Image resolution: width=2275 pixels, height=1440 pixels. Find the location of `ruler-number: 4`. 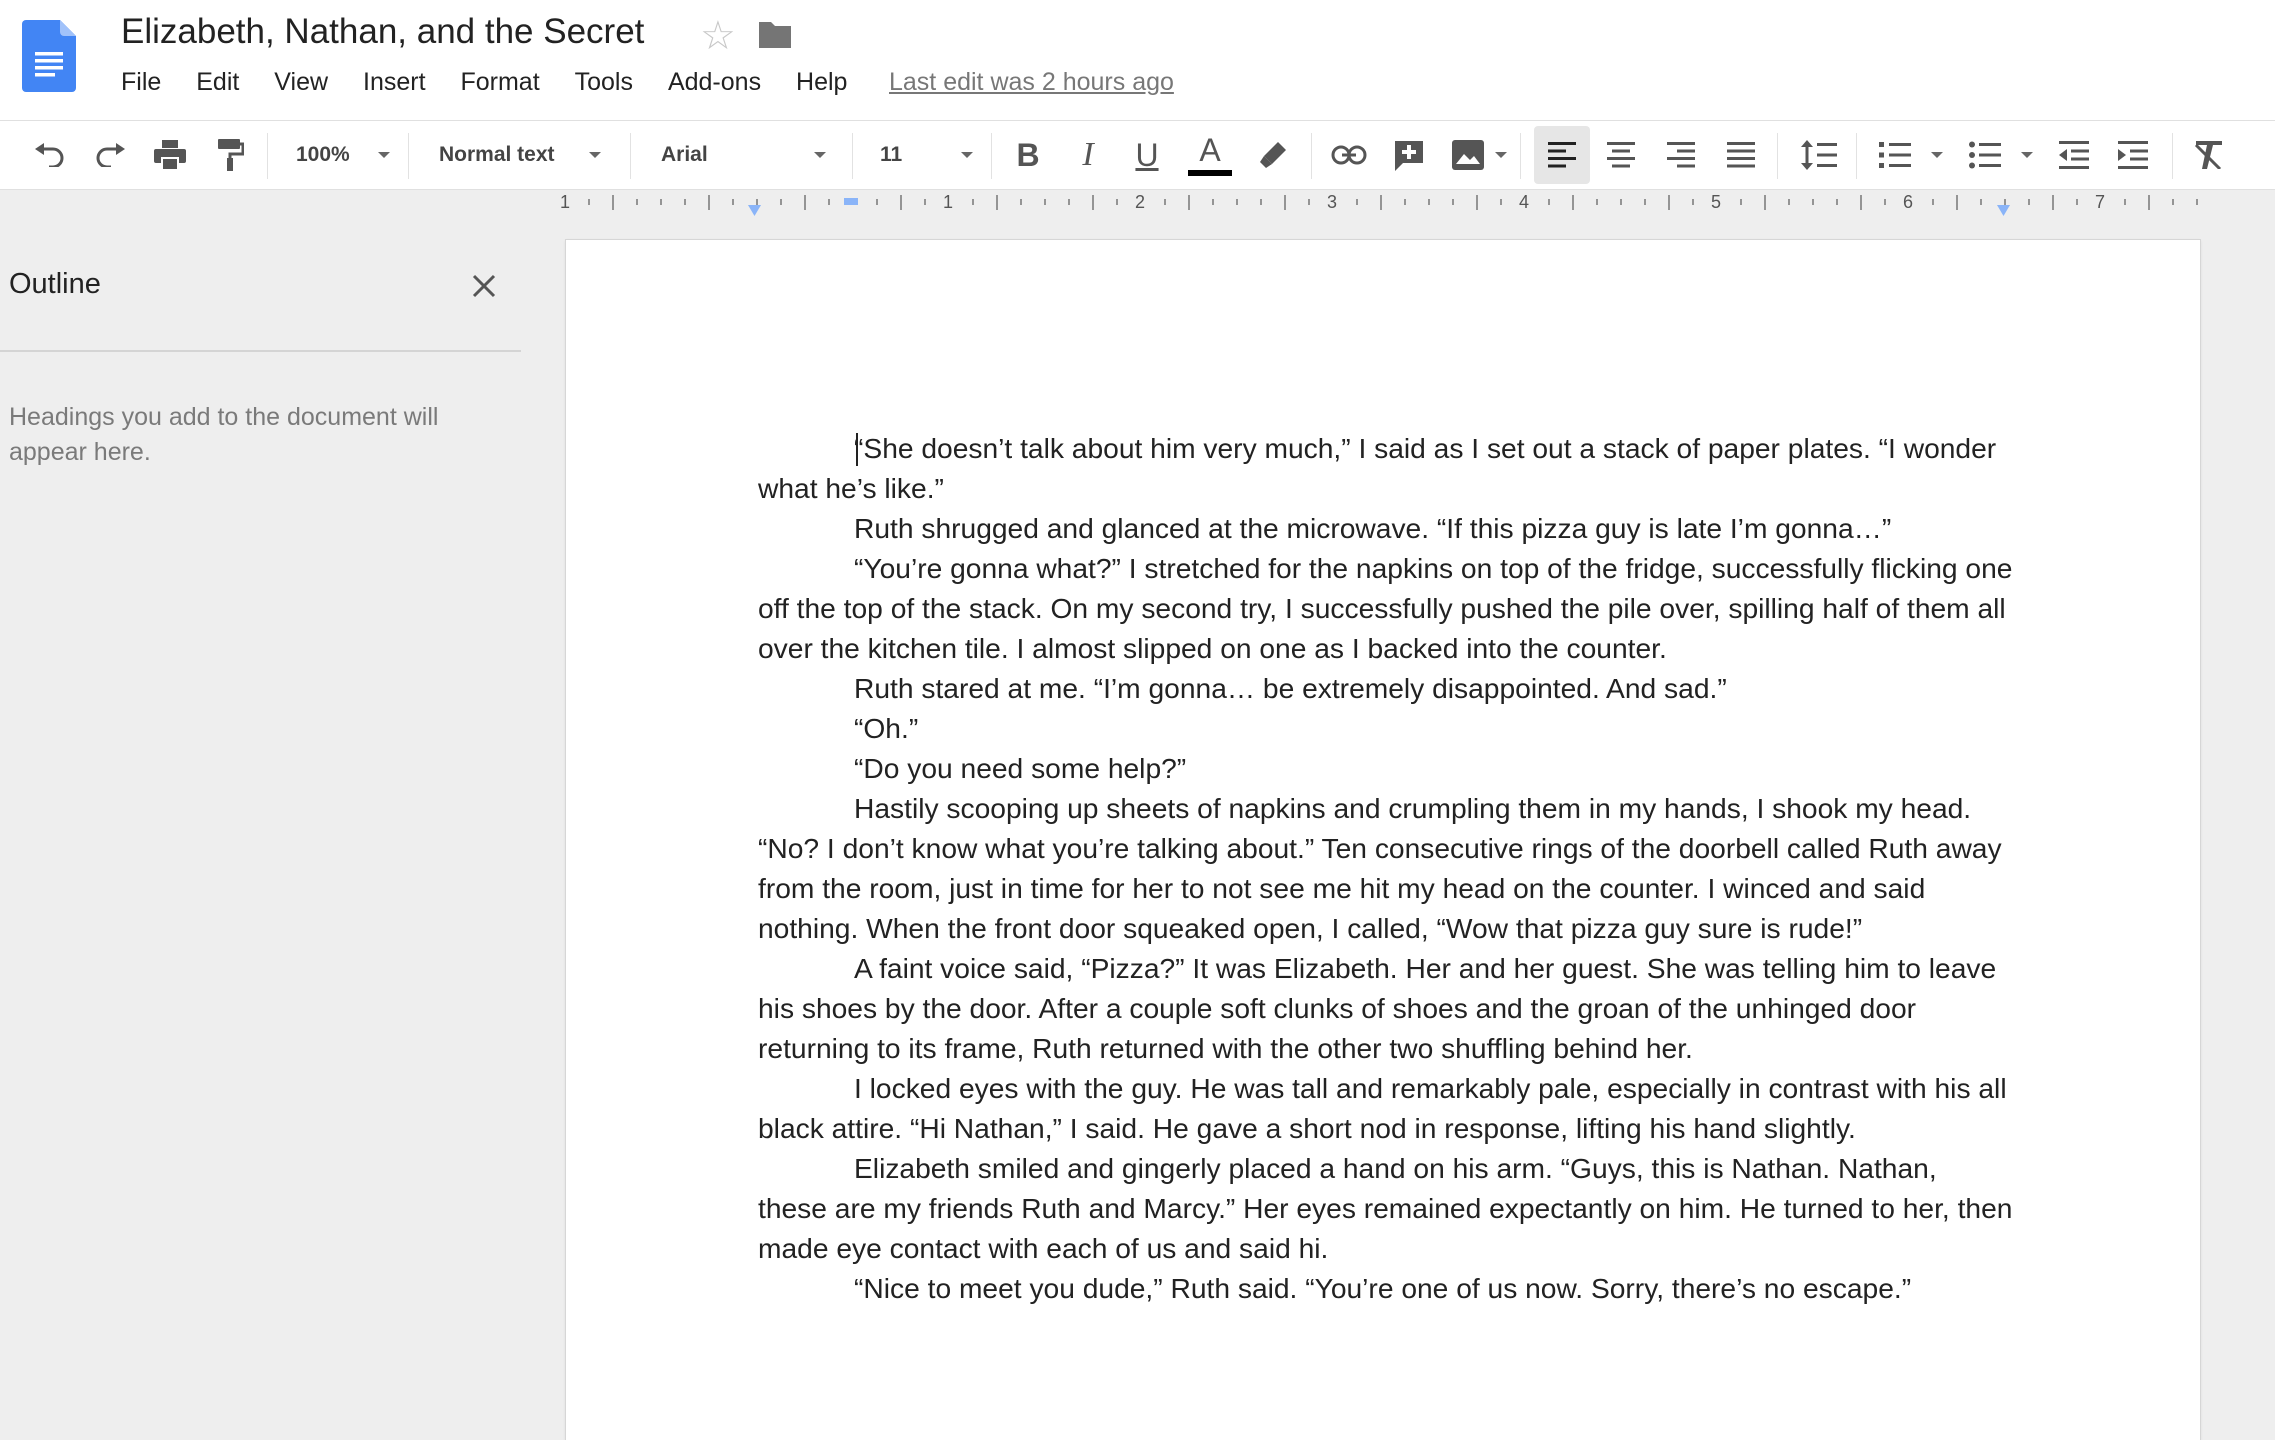

ruler-number: 4 is located at coordinates (1524, 202).